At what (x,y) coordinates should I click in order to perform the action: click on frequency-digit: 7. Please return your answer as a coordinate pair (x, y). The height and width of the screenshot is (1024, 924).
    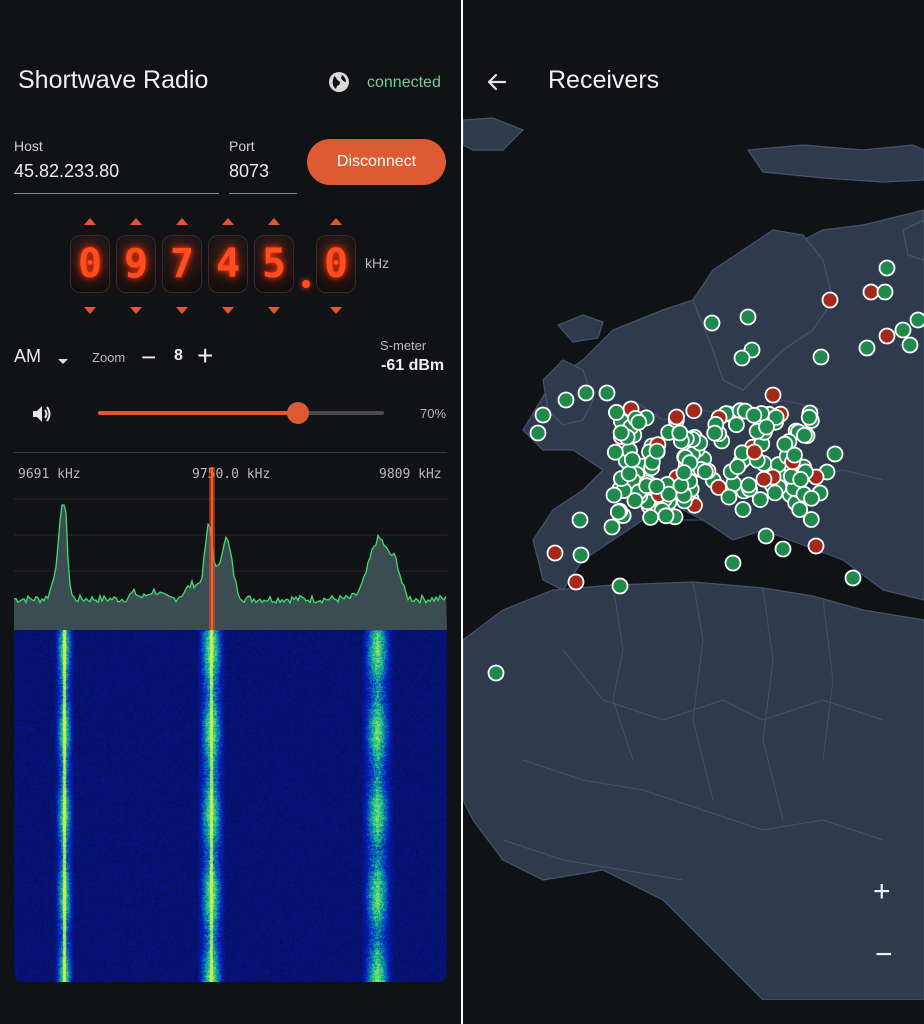
    Looking at the image, I should click on (182, 264).